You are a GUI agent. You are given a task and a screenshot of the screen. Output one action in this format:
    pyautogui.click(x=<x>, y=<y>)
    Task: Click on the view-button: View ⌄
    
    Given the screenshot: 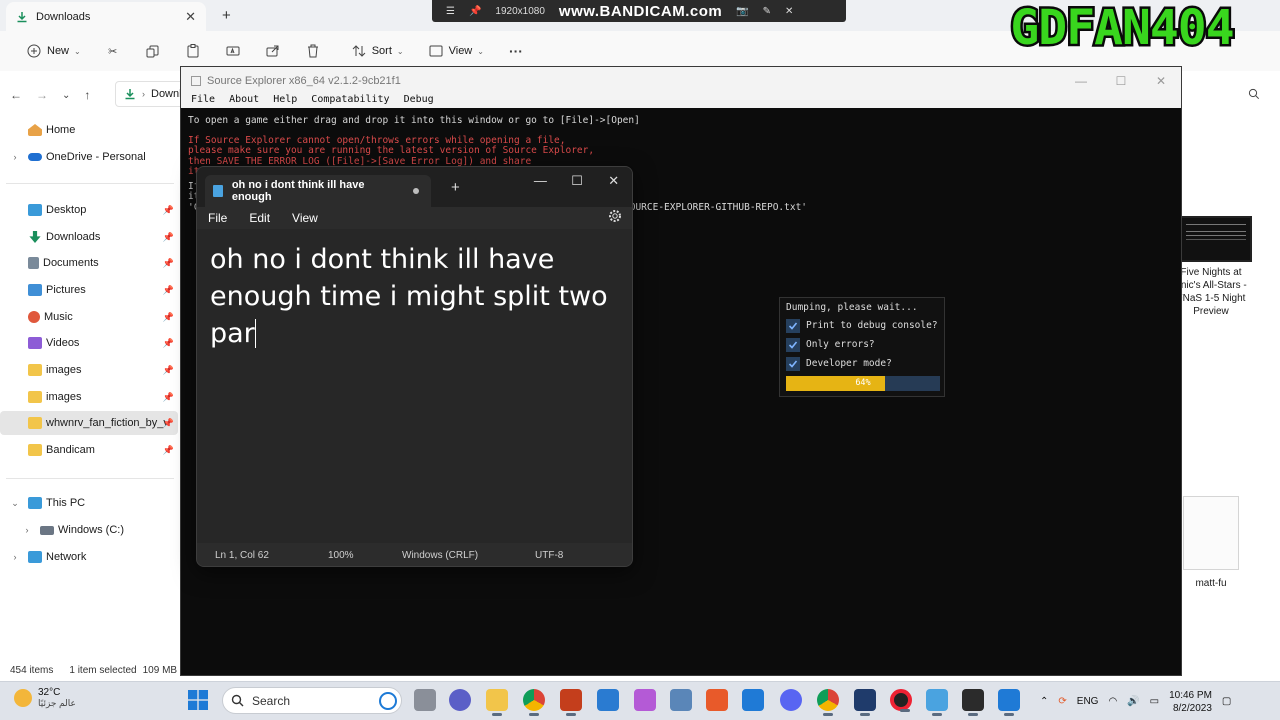 What is the action you would take?
    pyautogui.click(x=456, y=51)
    